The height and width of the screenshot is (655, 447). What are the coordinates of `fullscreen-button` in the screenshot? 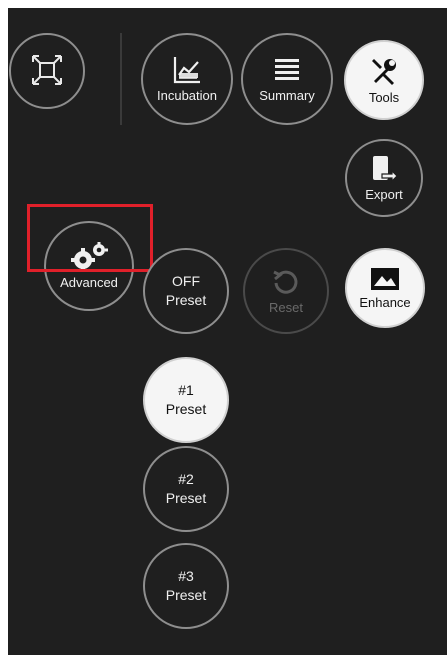 It's located at (47, 71).